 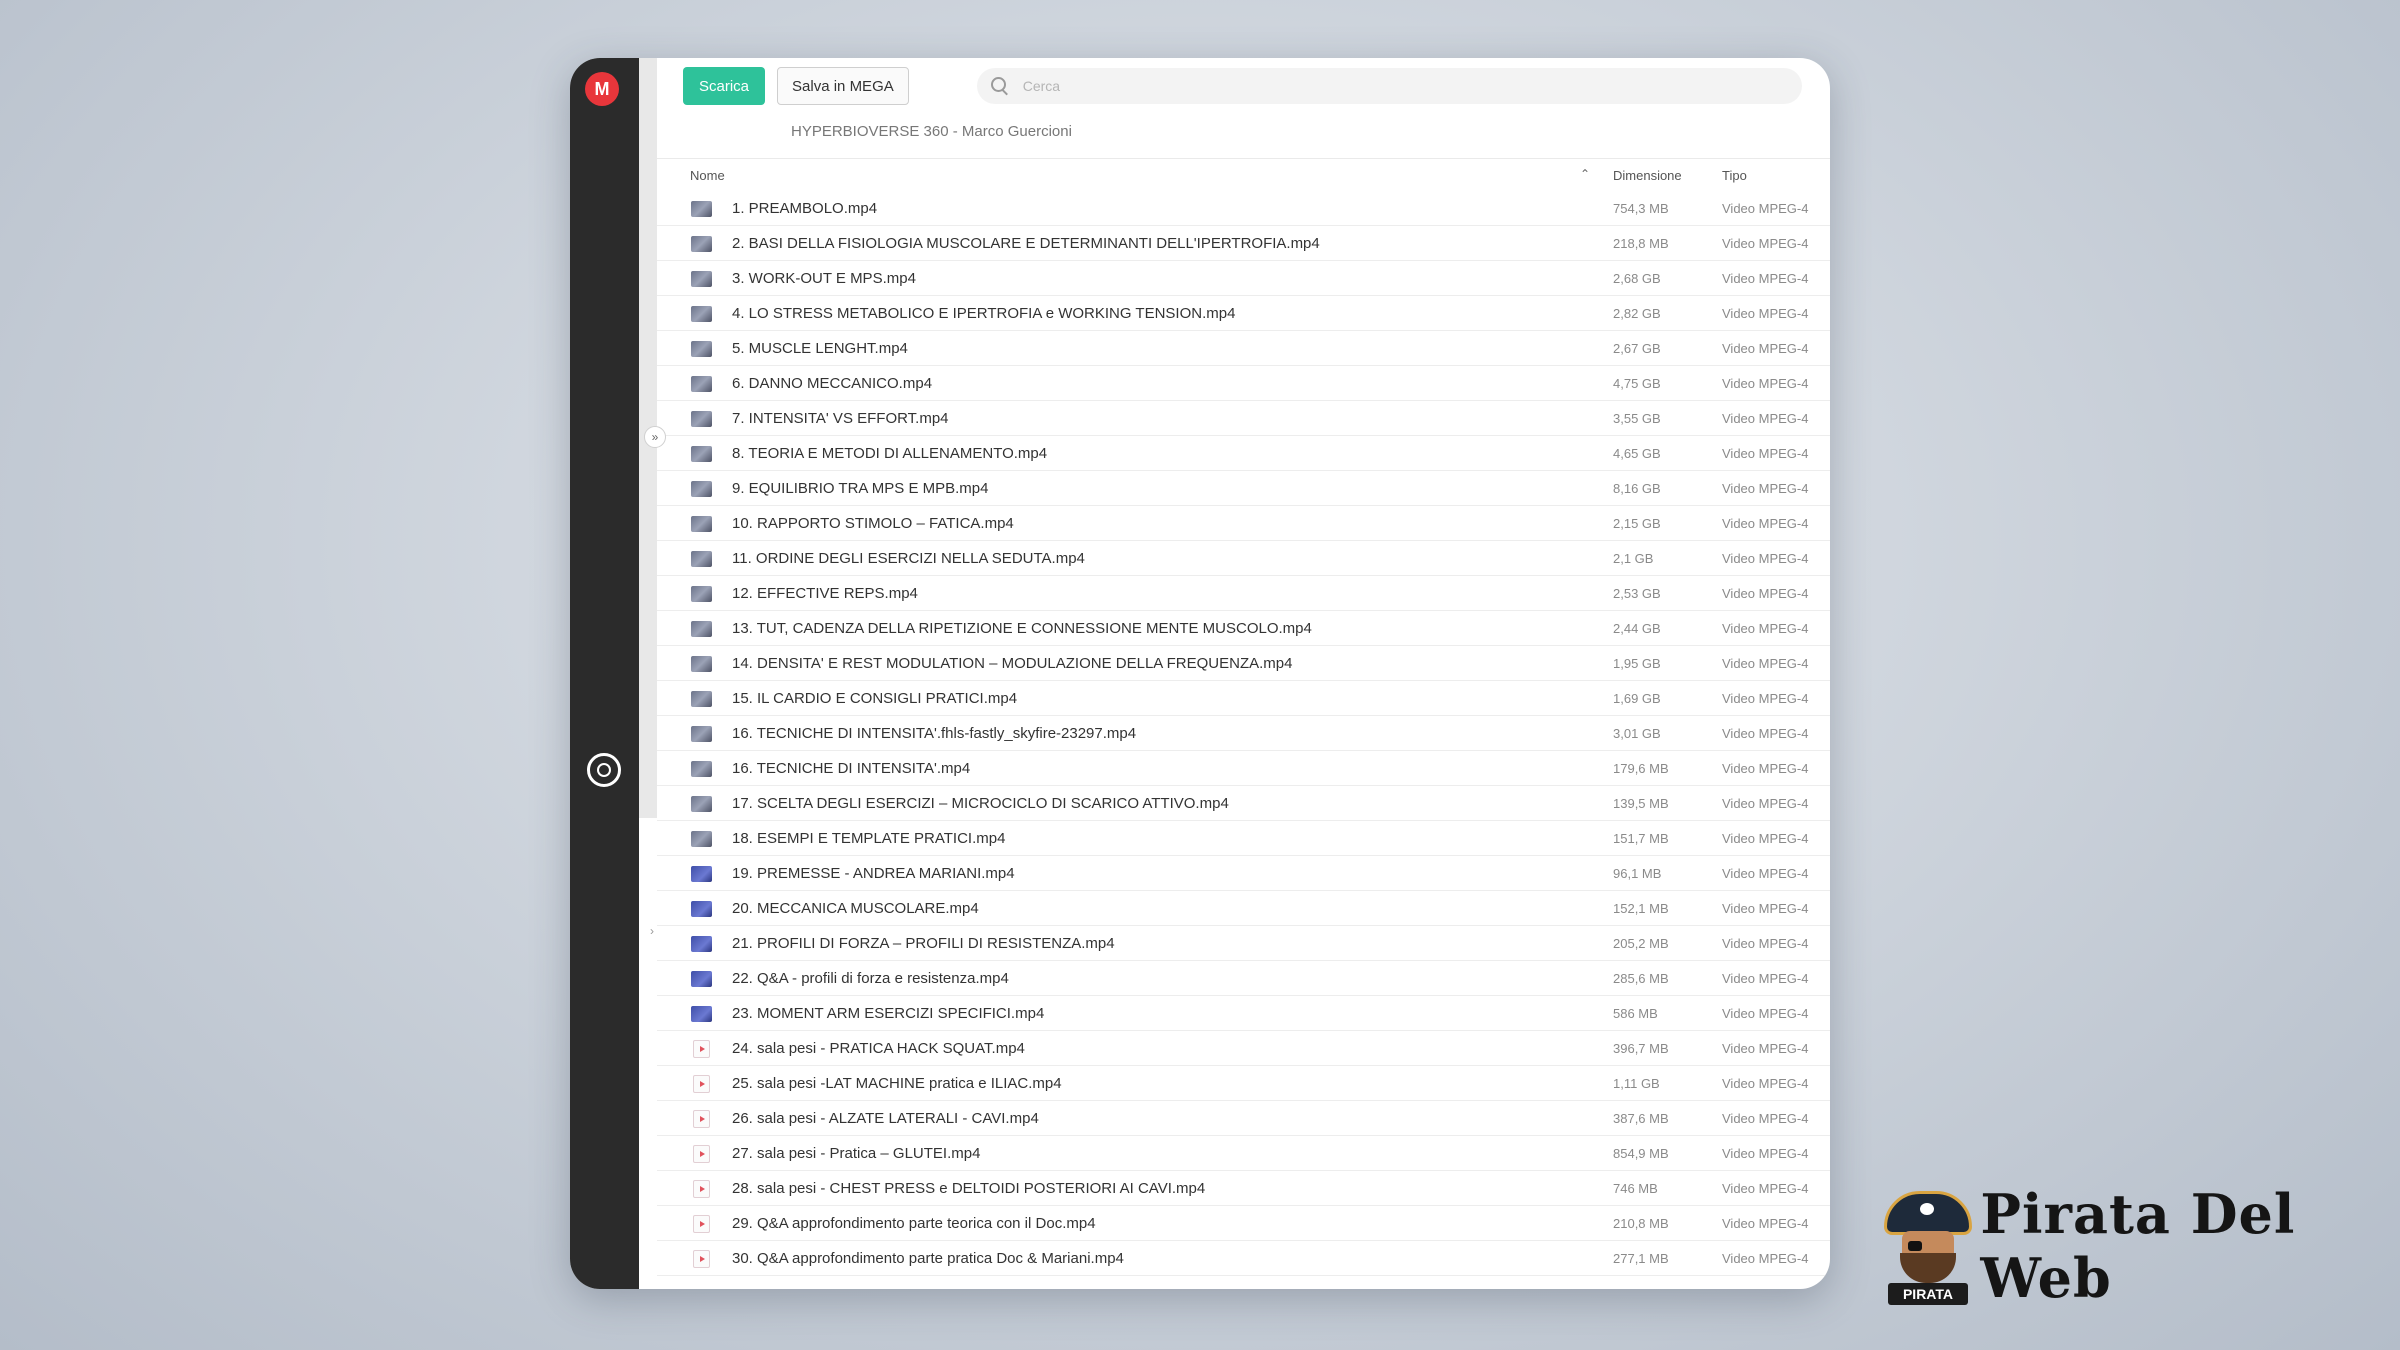 I want to click on double-chevron-right-icon: », so click(x=655, y=437).